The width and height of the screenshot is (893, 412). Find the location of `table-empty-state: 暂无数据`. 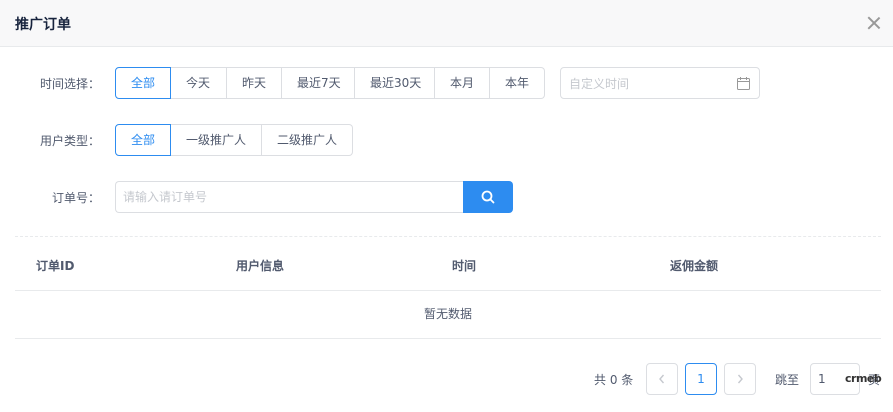

table-empty-state: 暂无数据 is located at coordinates (448, 315).